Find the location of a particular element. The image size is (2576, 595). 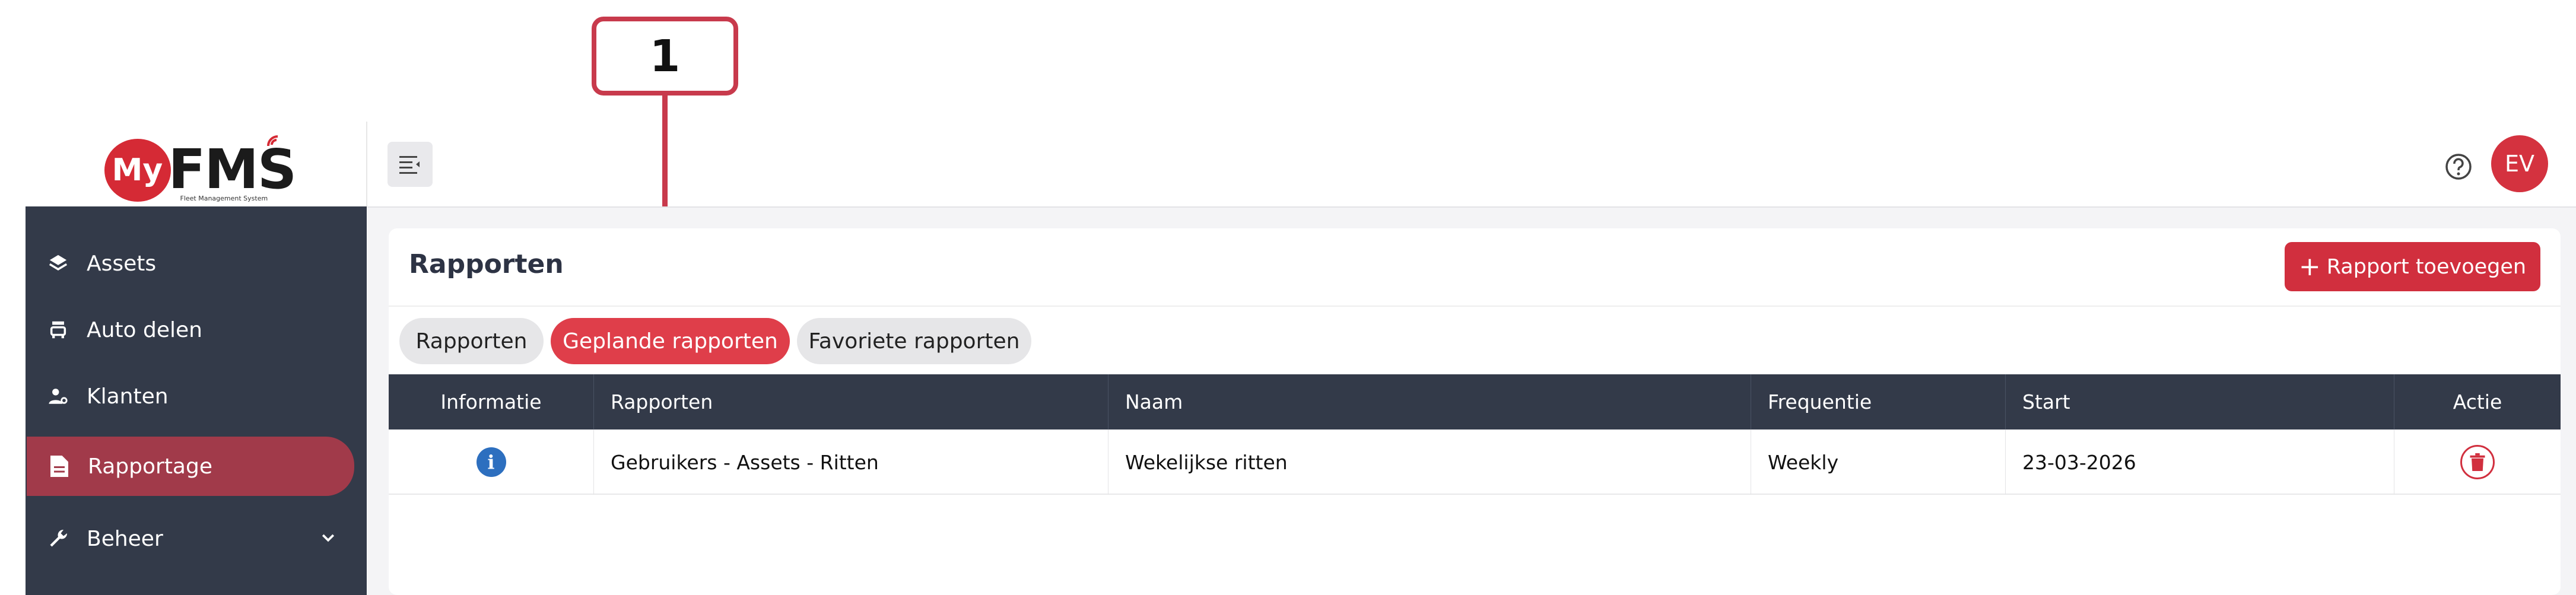

avatar: EV is located at coordinates (2519, 163).